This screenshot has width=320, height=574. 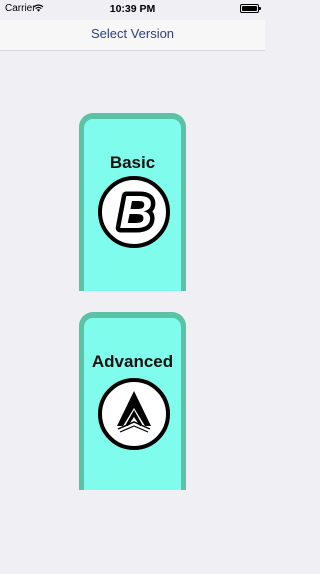 I want to click on emblem-letter: B, so click(x=135, y=212).